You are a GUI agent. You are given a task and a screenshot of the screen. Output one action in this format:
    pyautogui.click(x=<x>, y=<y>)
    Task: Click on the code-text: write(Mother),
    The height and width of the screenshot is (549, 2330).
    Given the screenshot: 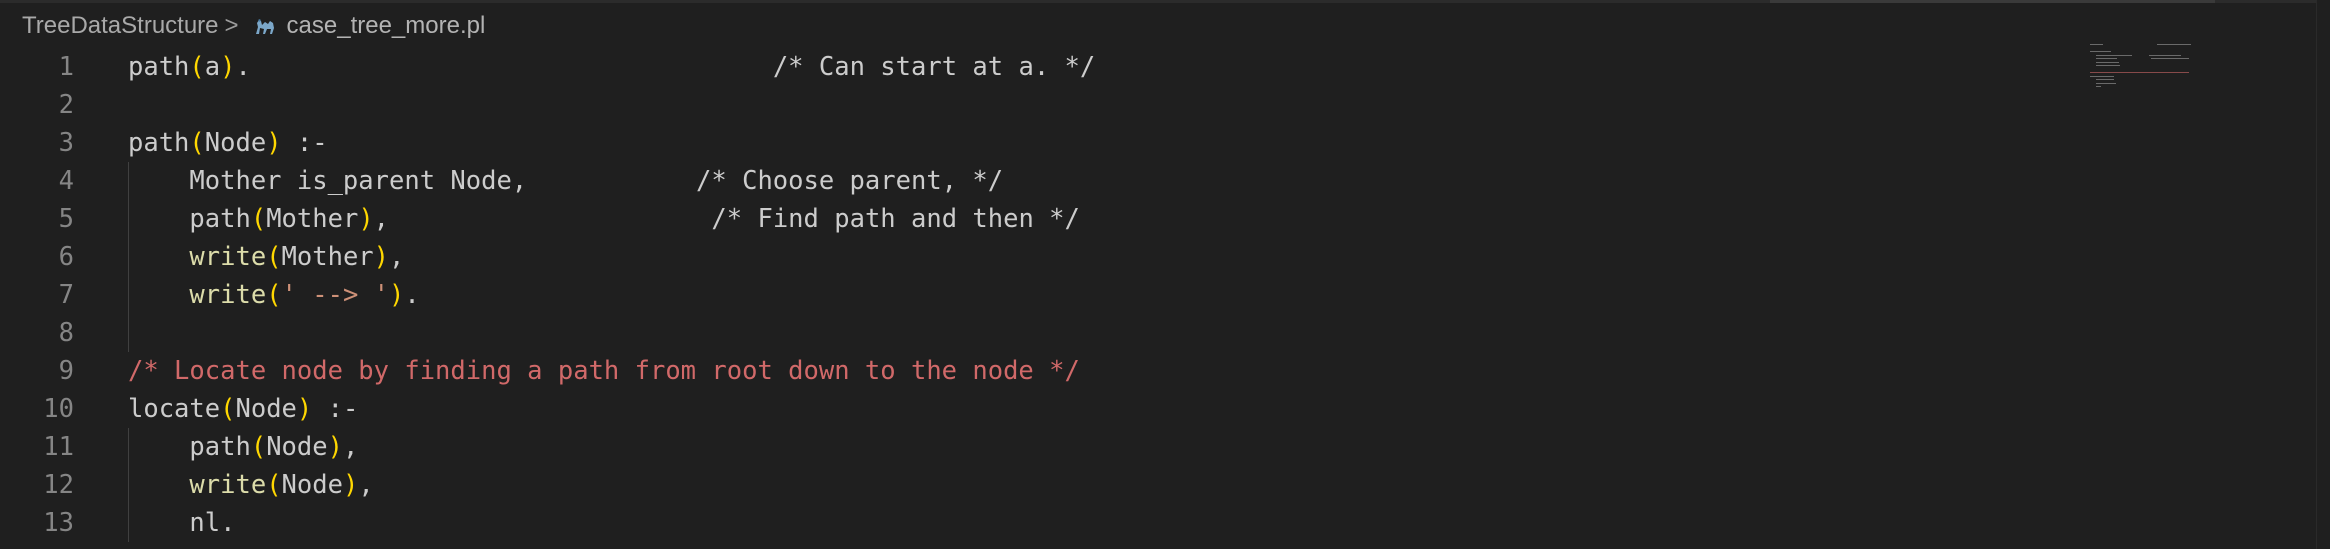 What is the action you would take?
    pyautogui.click(x=266, y=257)
    